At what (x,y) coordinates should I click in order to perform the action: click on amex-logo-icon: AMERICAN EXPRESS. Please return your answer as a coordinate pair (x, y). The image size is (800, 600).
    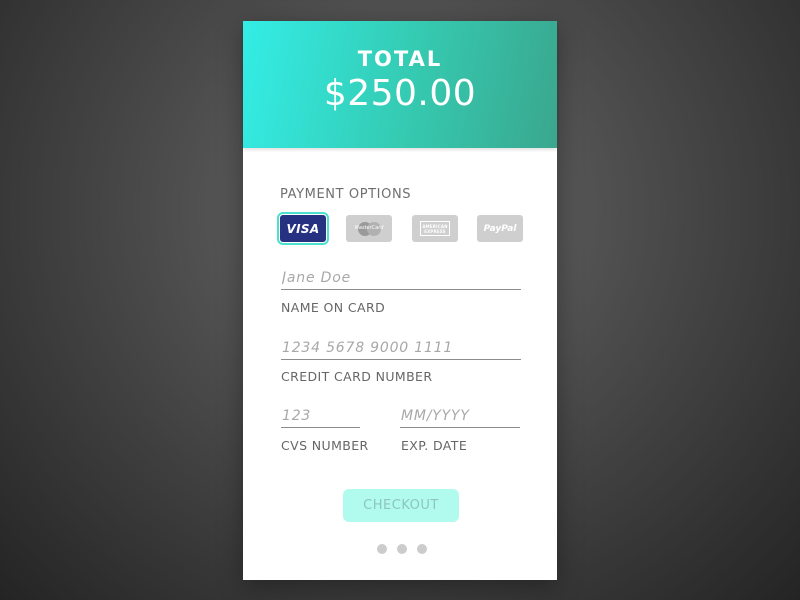
    Looking at the image, I should click on (435, 228).